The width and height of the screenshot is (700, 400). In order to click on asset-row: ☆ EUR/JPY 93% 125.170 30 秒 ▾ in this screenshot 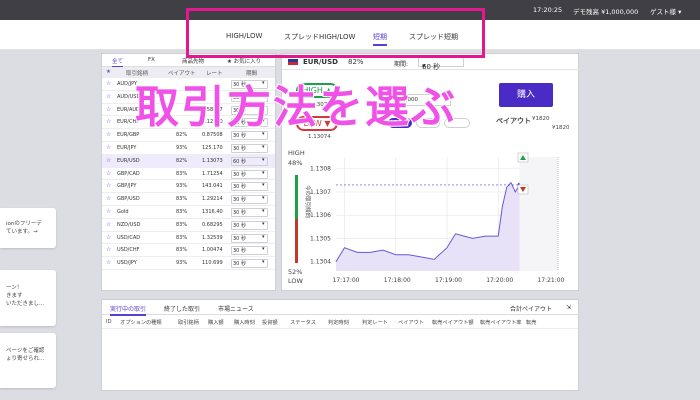, I will do `click(188, 148)`.